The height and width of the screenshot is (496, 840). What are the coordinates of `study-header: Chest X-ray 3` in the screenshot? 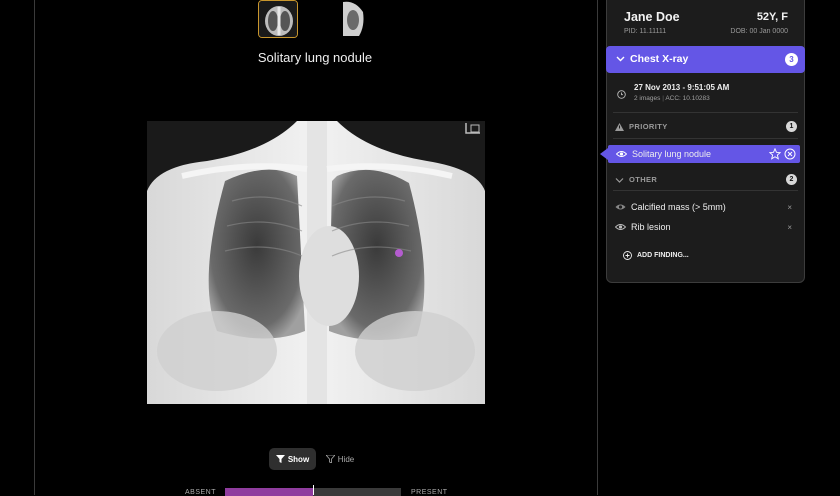 It's located at (705, 59).